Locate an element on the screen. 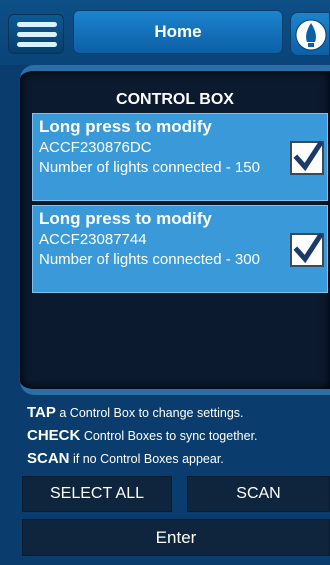 Image resolution: width=330 pixels, height=565 pixels. page-title: Home is located at coordinates (178, 31).